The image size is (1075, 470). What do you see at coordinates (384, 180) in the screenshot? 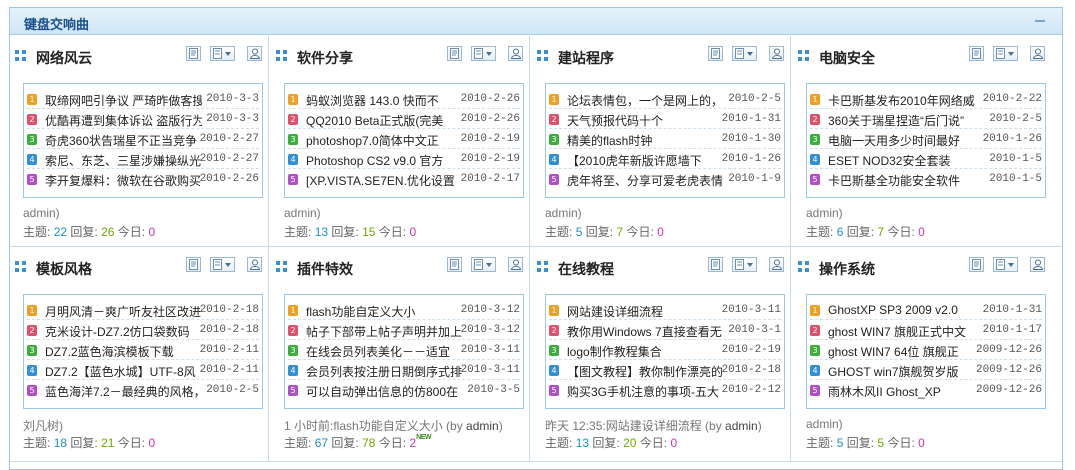
I see `thread-title-link: [XP.VISTA.SE7EN.优化设置` at bounding box center [384, 180].